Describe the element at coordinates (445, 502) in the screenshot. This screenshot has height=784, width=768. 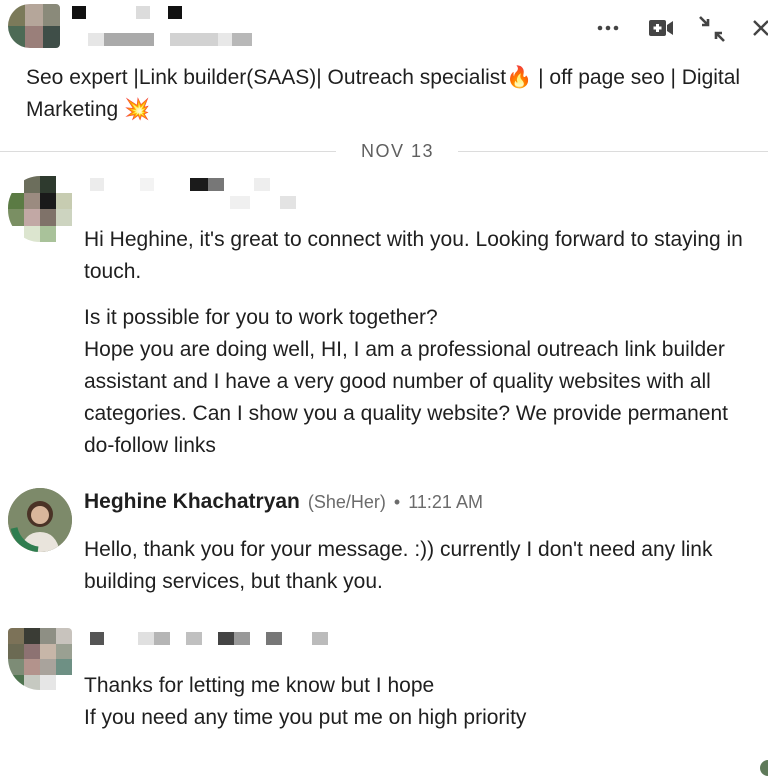
I see `message-timestamp: 11:21 AM` at that location.